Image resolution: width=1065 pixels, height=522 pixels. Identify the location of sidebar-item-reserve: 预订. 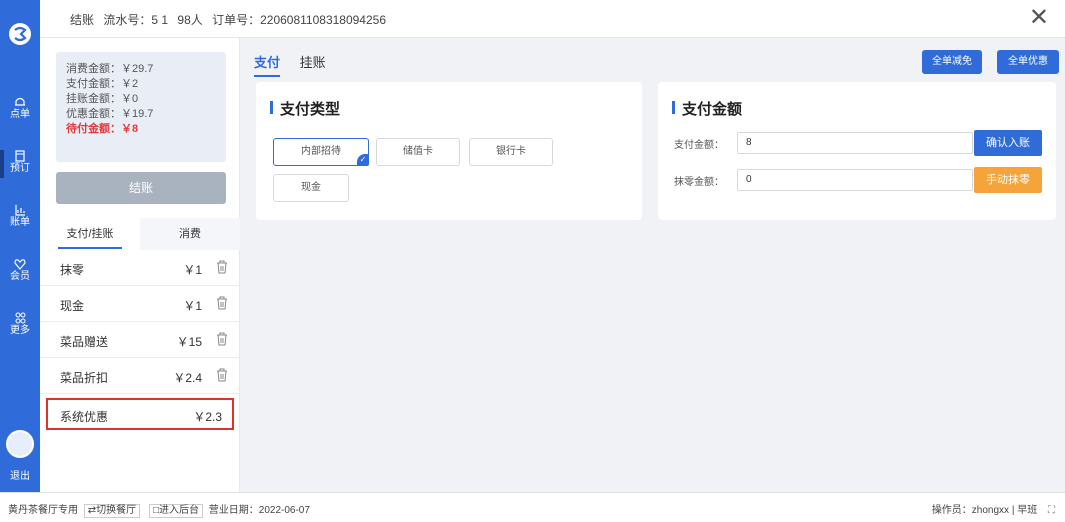
(20, 162).